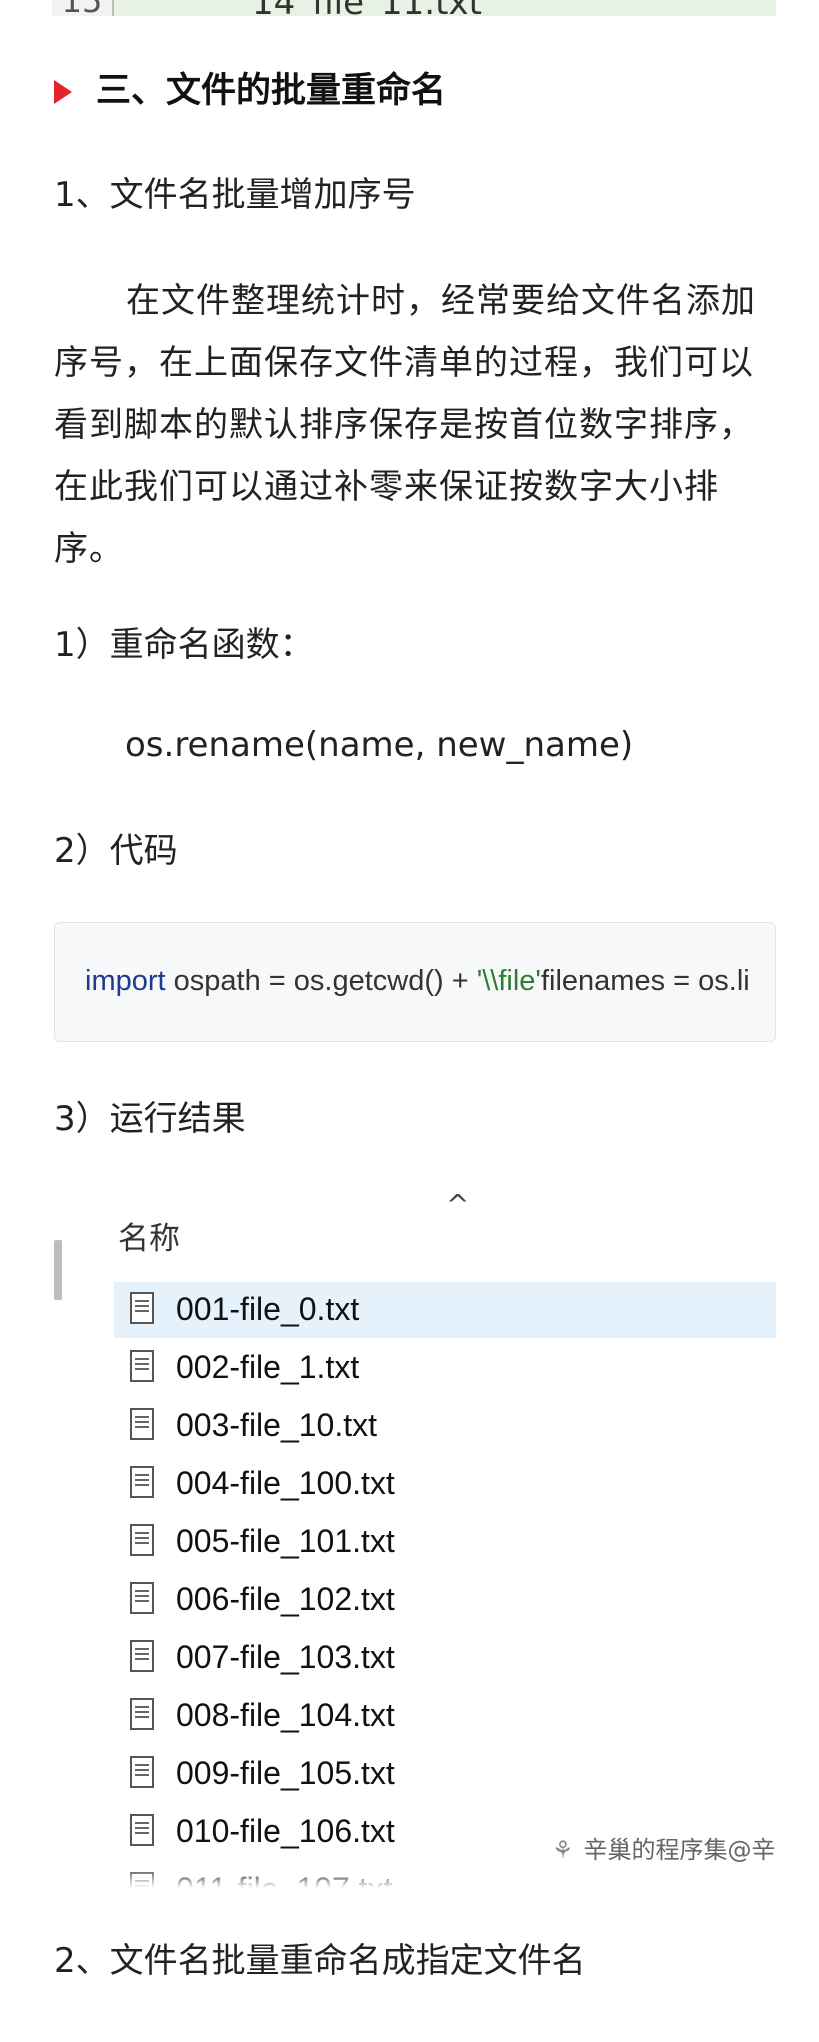 The height and width of the screenshot is (2042, 819). What do you see at coordinates (268, 1309) in the screenshot?
I see `file-name: 001-file_0.txt` at bounding box center [268, 1309].